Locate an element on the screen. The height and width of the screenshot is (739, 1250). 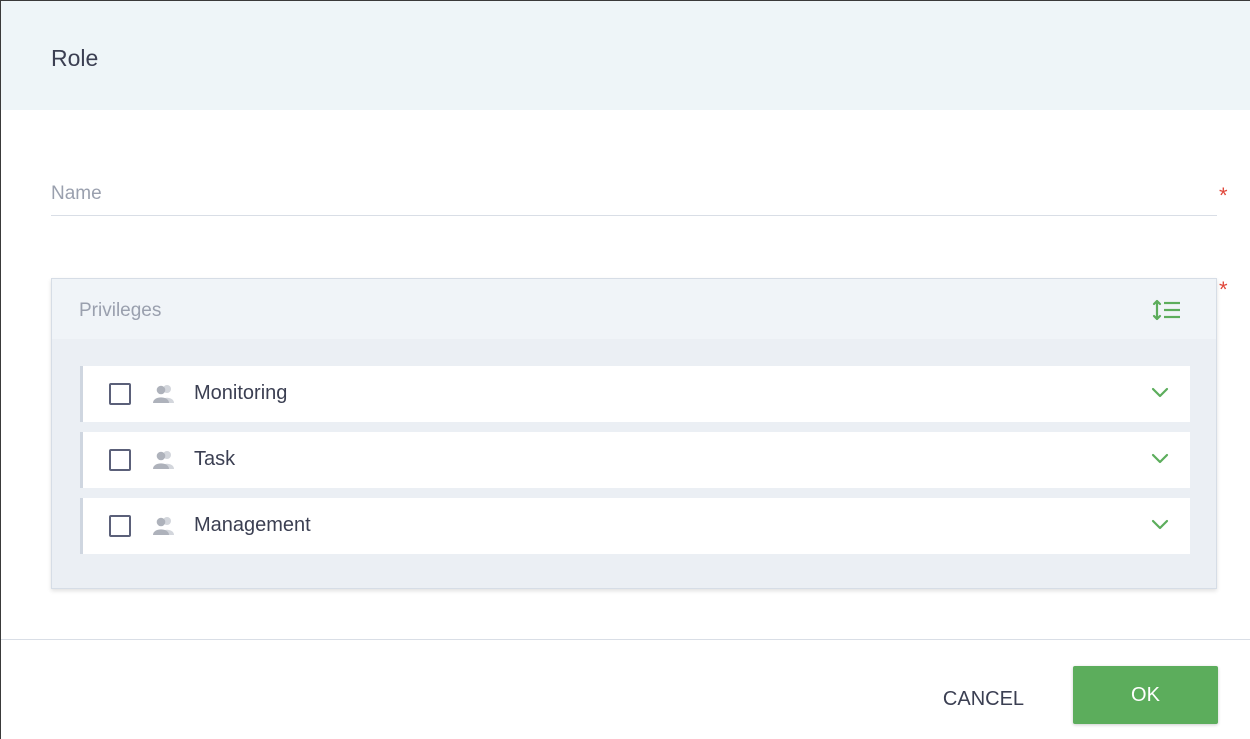
footer-divider is located at coordinates (625, 639).